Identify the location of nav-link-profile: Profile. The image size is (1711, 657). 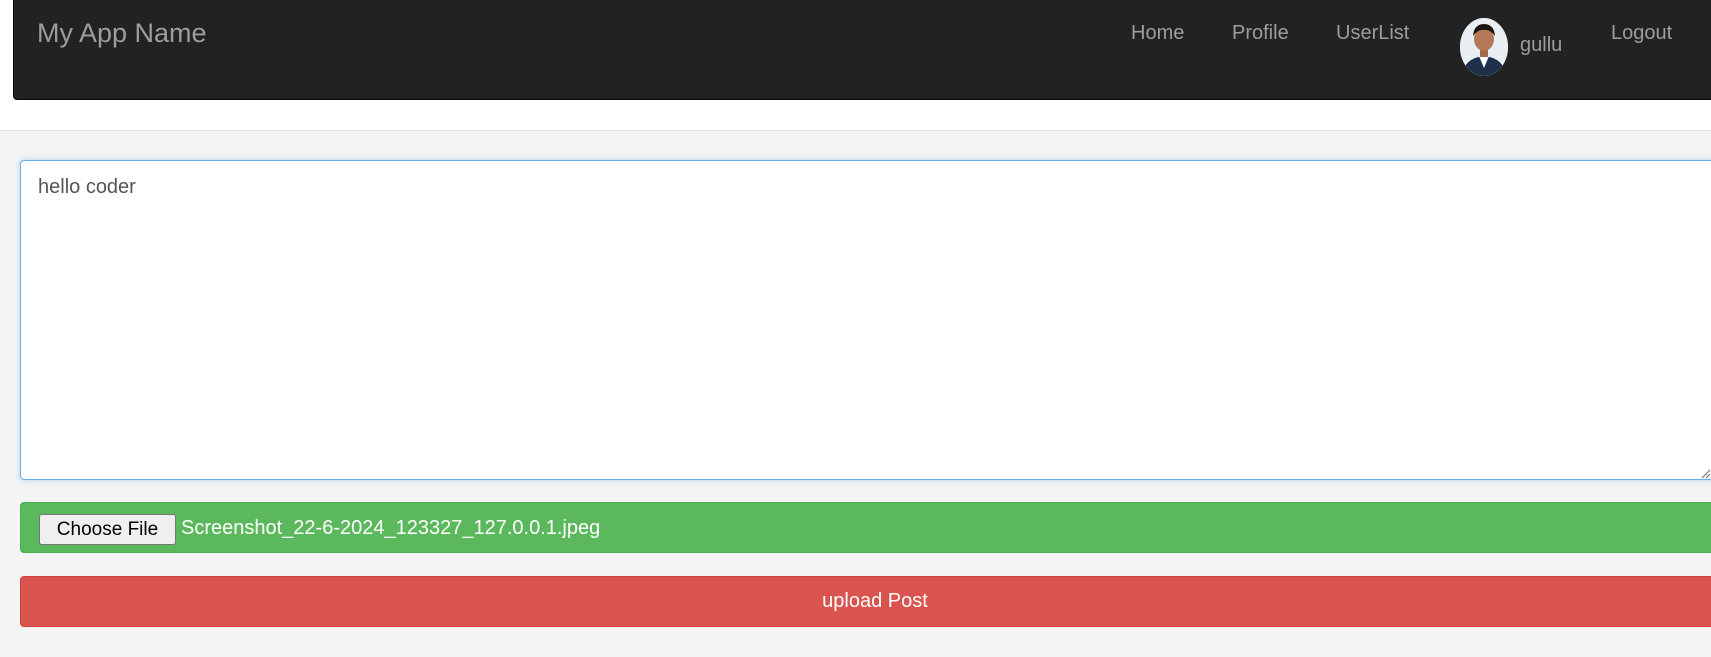
(1260, 33).